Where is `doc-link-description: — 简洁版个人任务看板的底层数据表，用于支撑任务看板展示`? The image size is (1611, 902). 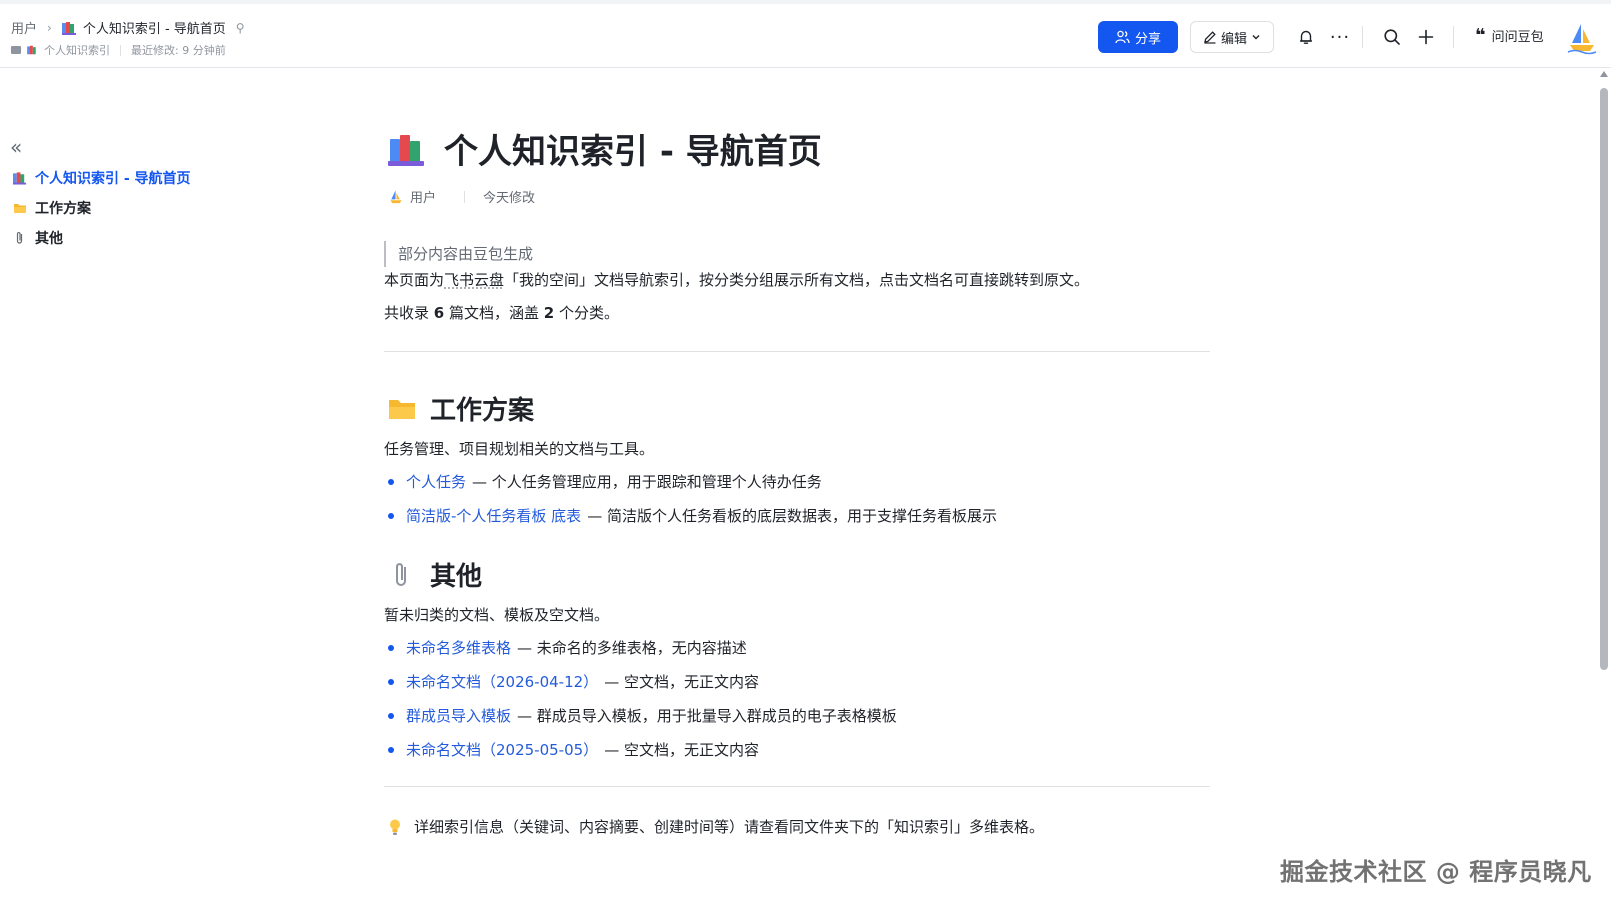 doc-link-description: — 简洁版个人任务看板的底层数据表，用于支撑任务看板展示 is located at coordinates (792, 516).